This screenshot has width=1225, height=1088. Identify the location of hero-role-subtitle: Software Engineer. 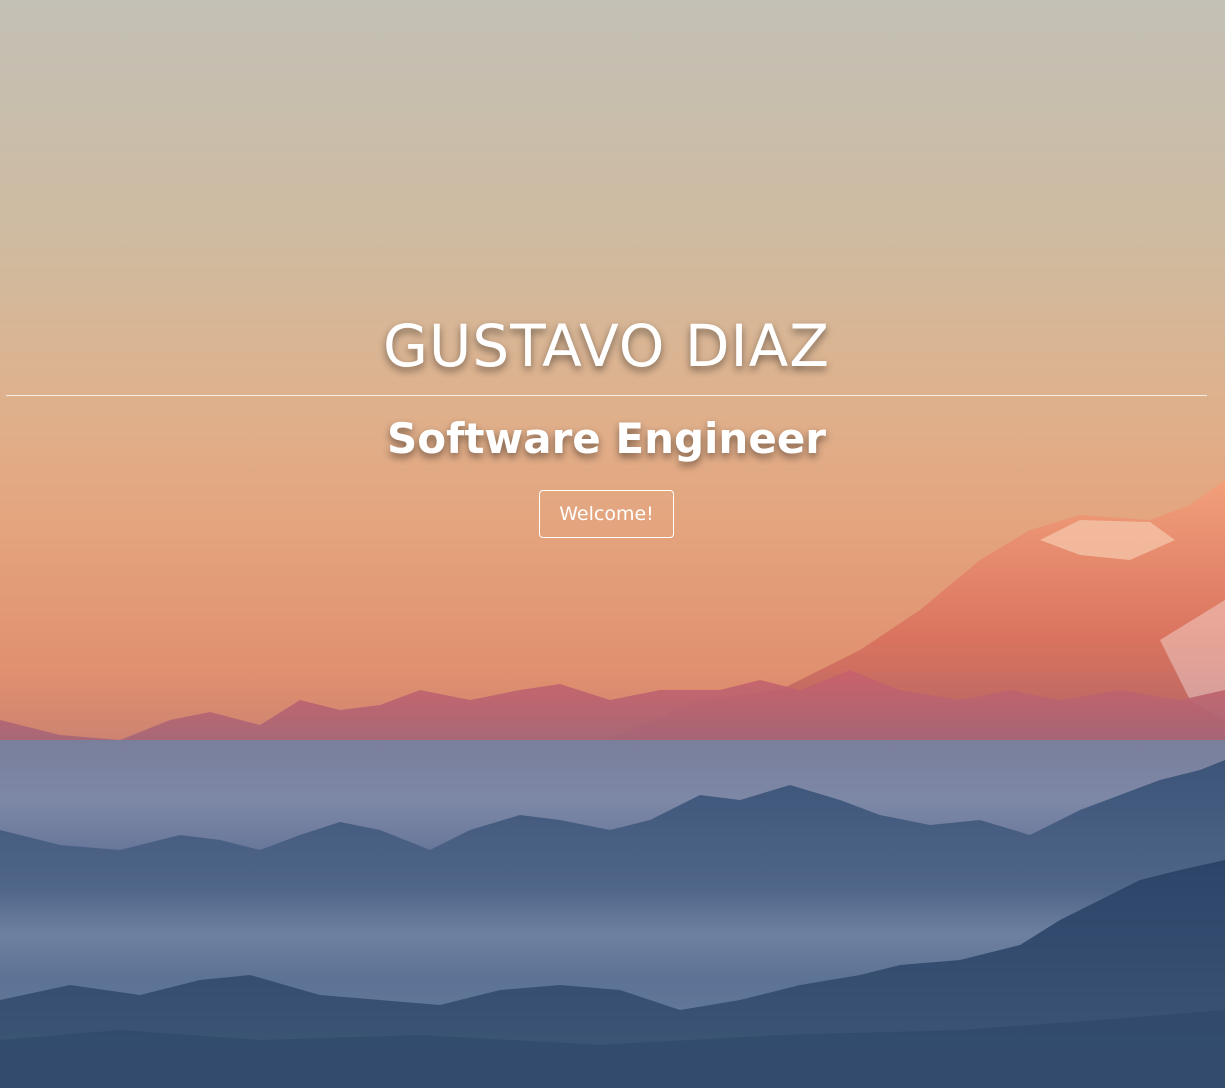
(606, 438).